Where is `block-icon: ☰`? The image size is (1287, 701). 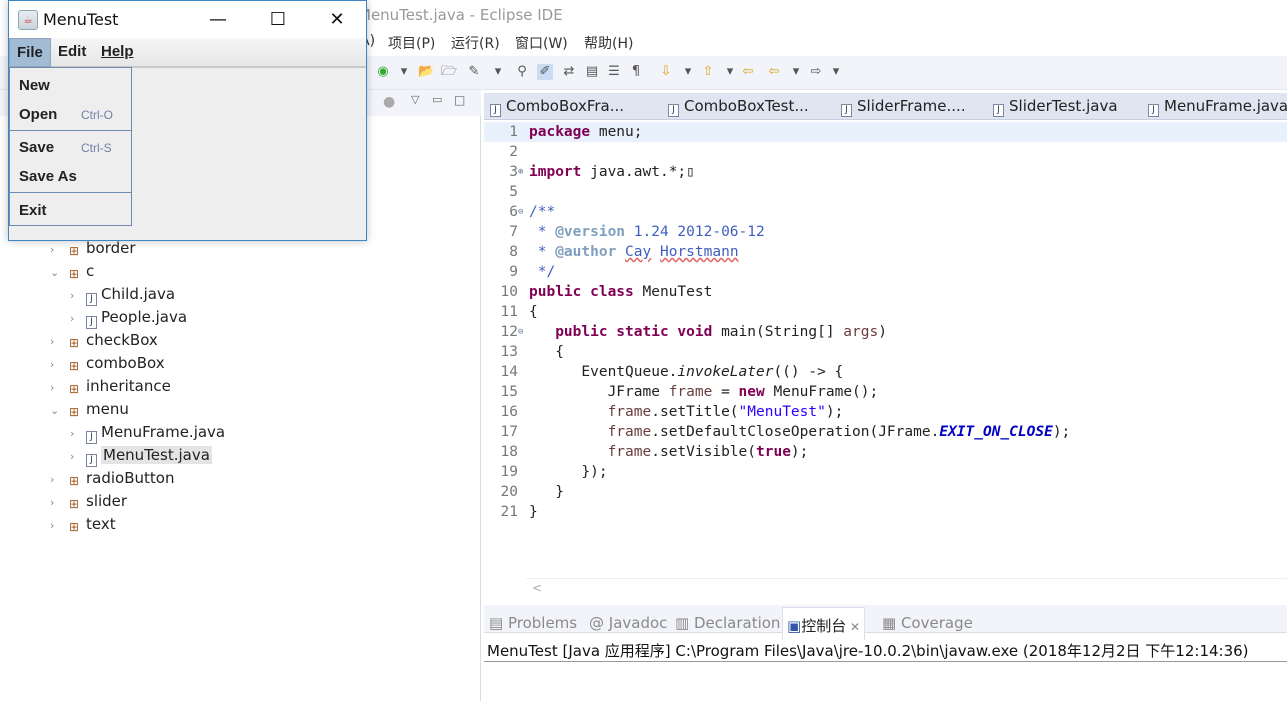
block-icon: ☰ is located at coordinates (614, 72).